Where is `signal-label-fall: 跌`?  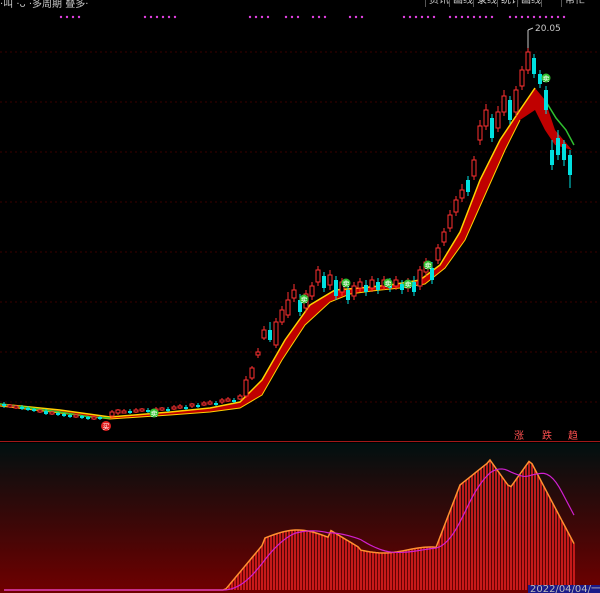 signal-label-fall: 跌 is located at coordinates (547, 436).